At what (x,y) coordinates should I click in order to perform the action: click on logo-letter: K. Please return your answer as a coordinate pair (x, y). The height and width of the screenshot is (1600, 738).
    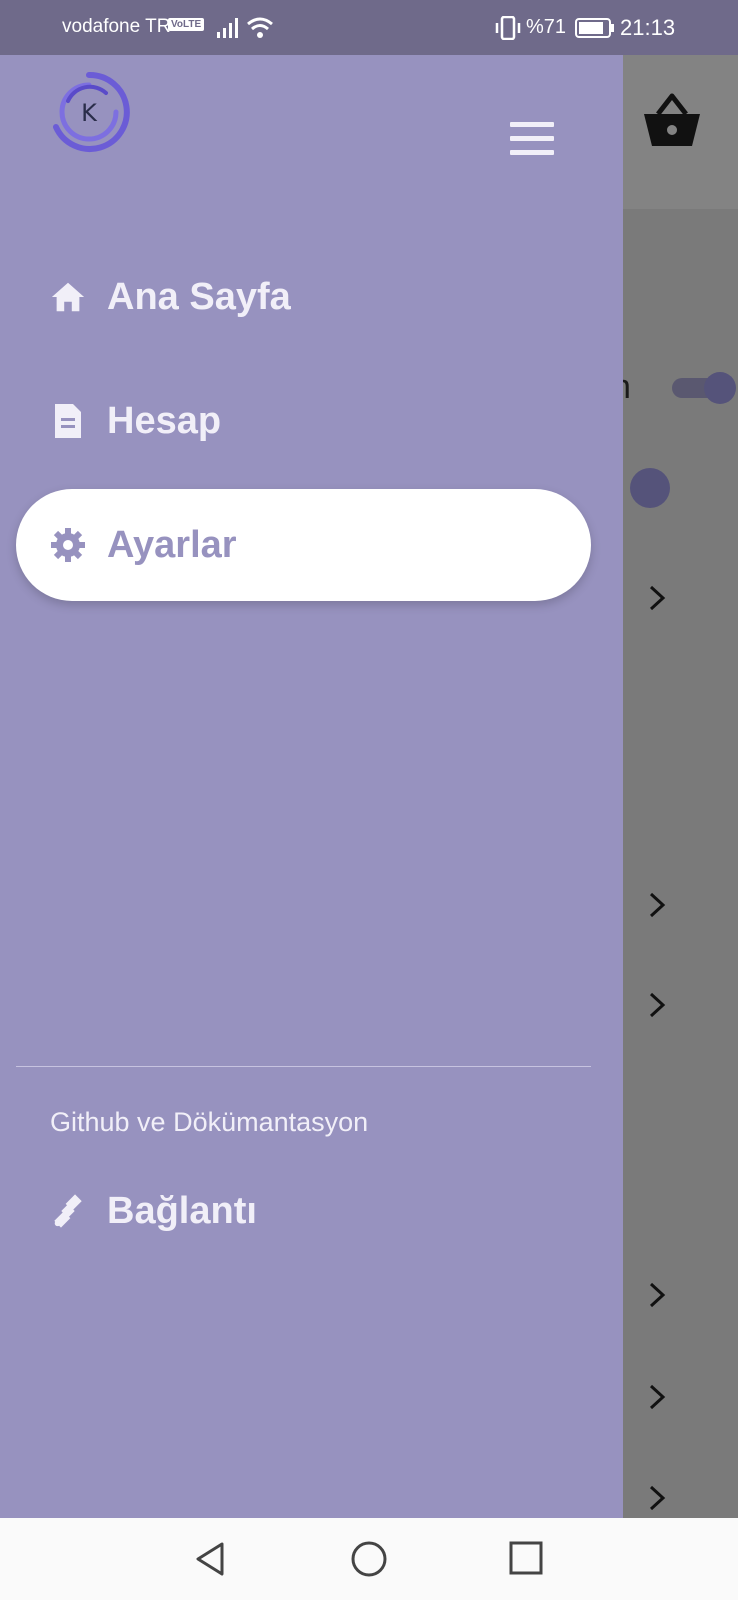
    Looking at the image, I should click on (89, 113).